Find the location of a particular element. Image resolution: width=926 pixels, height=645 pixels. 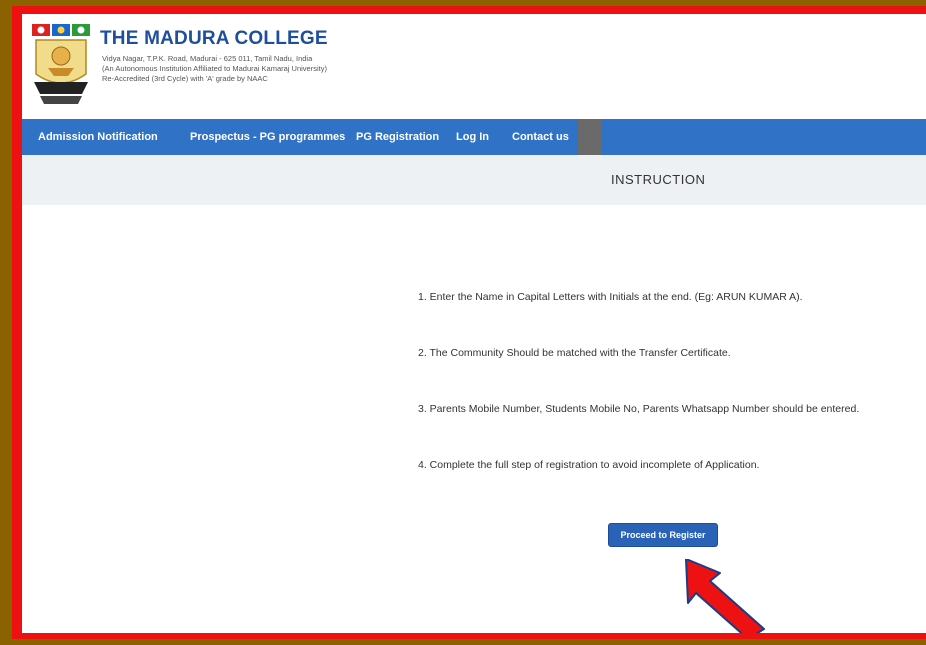

instruction-header-bar: INSTRUCTION is located at coordinates (474, 180).